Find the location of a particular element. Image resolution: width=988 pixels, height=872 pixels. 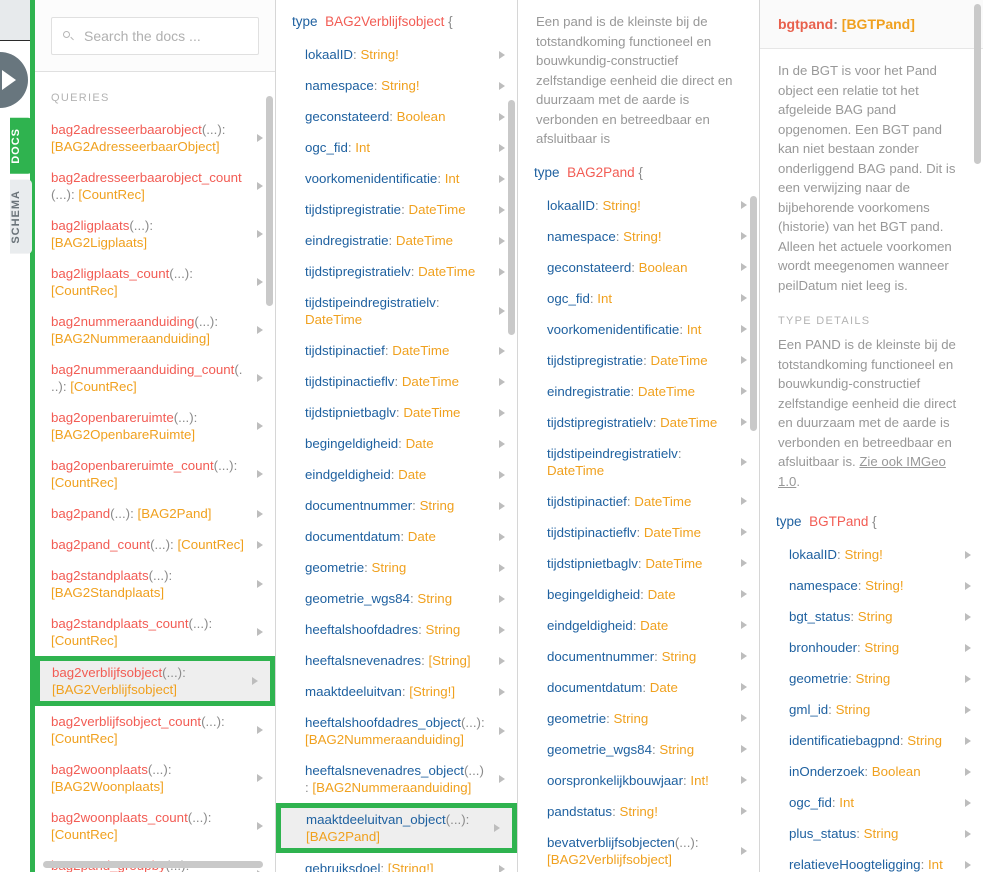

field-name: tijdstipregistratie is located at coordinates (353, 209).